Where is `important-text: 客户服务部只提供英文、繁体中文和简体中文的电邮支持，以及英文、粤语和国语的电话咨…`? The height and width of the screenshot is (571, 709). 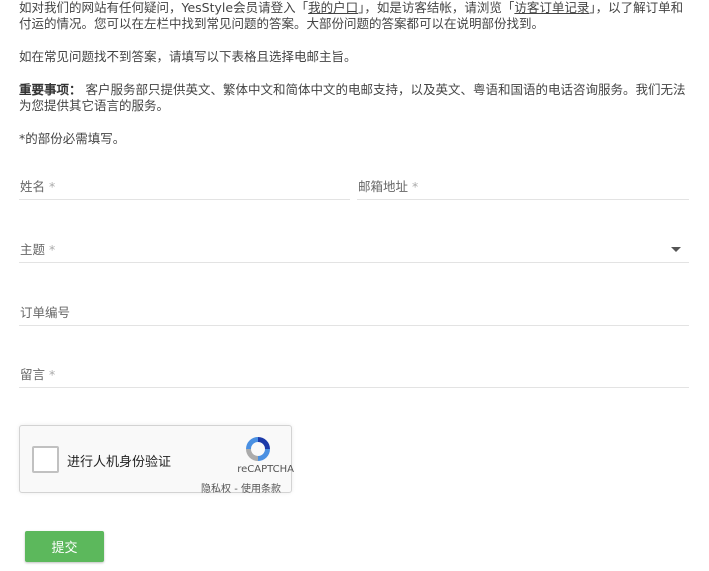
important-text: 客户服务部只提供英文、繁体中文和简体中文的电邮支持，以及英文、粤语和国语的电话咨… is located at coordinates (352, 97).